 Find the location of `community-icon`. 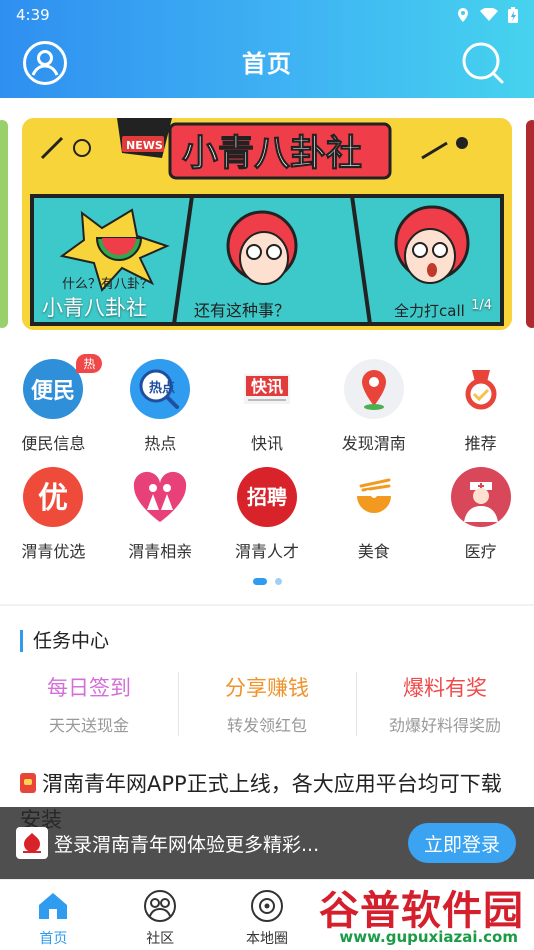

community-icon is located at coordinates (160, 906).